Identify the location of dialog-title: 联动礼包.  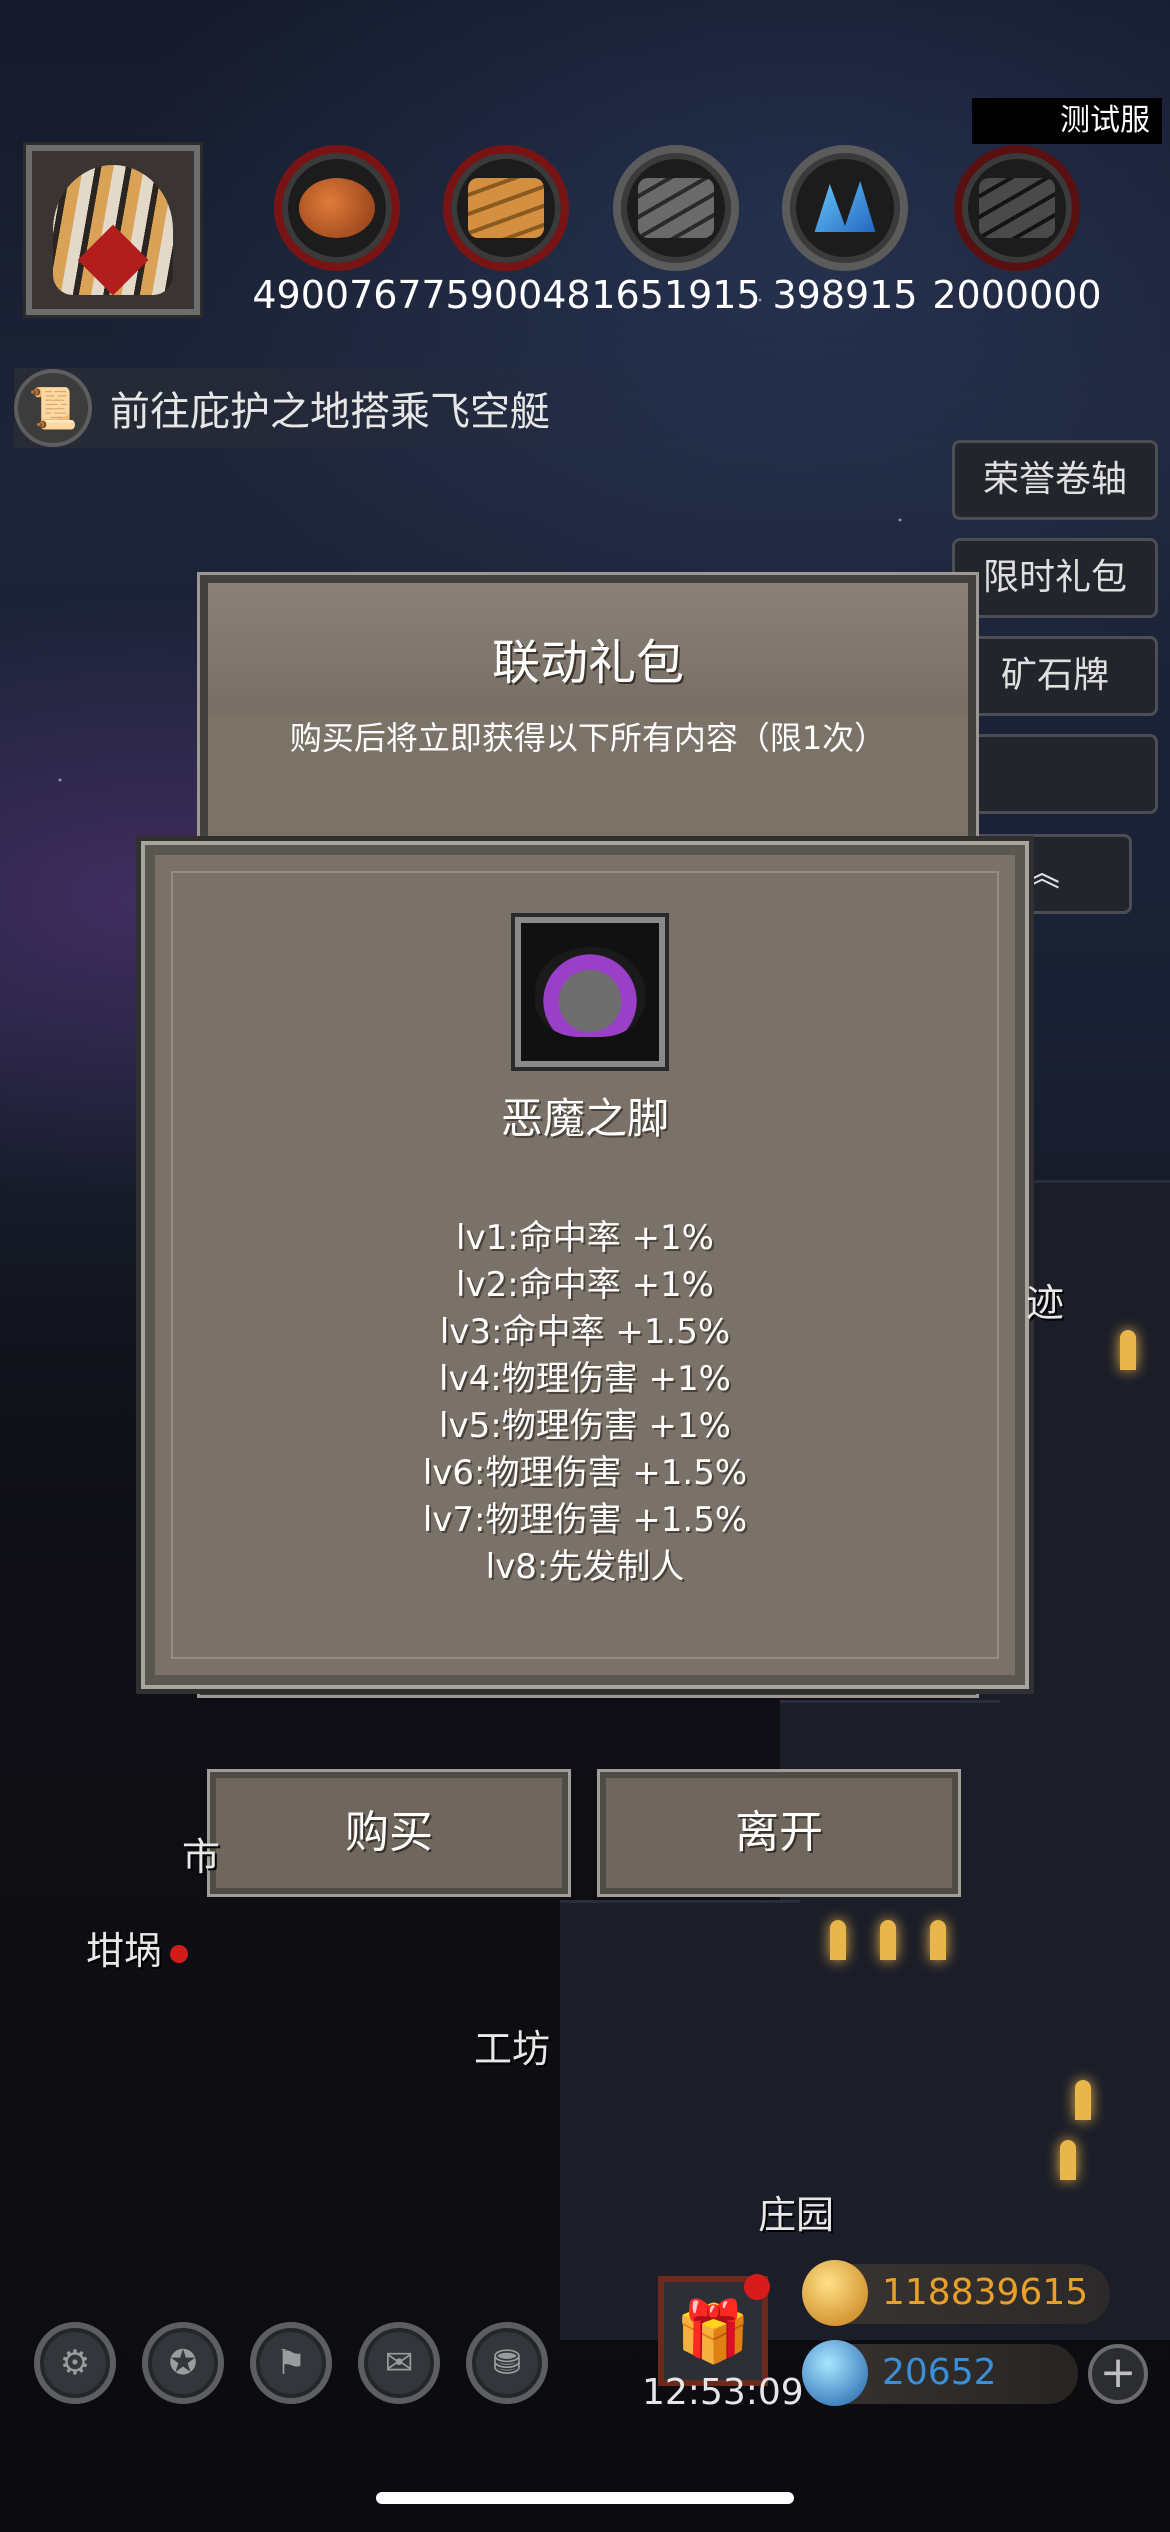
(587, 663).